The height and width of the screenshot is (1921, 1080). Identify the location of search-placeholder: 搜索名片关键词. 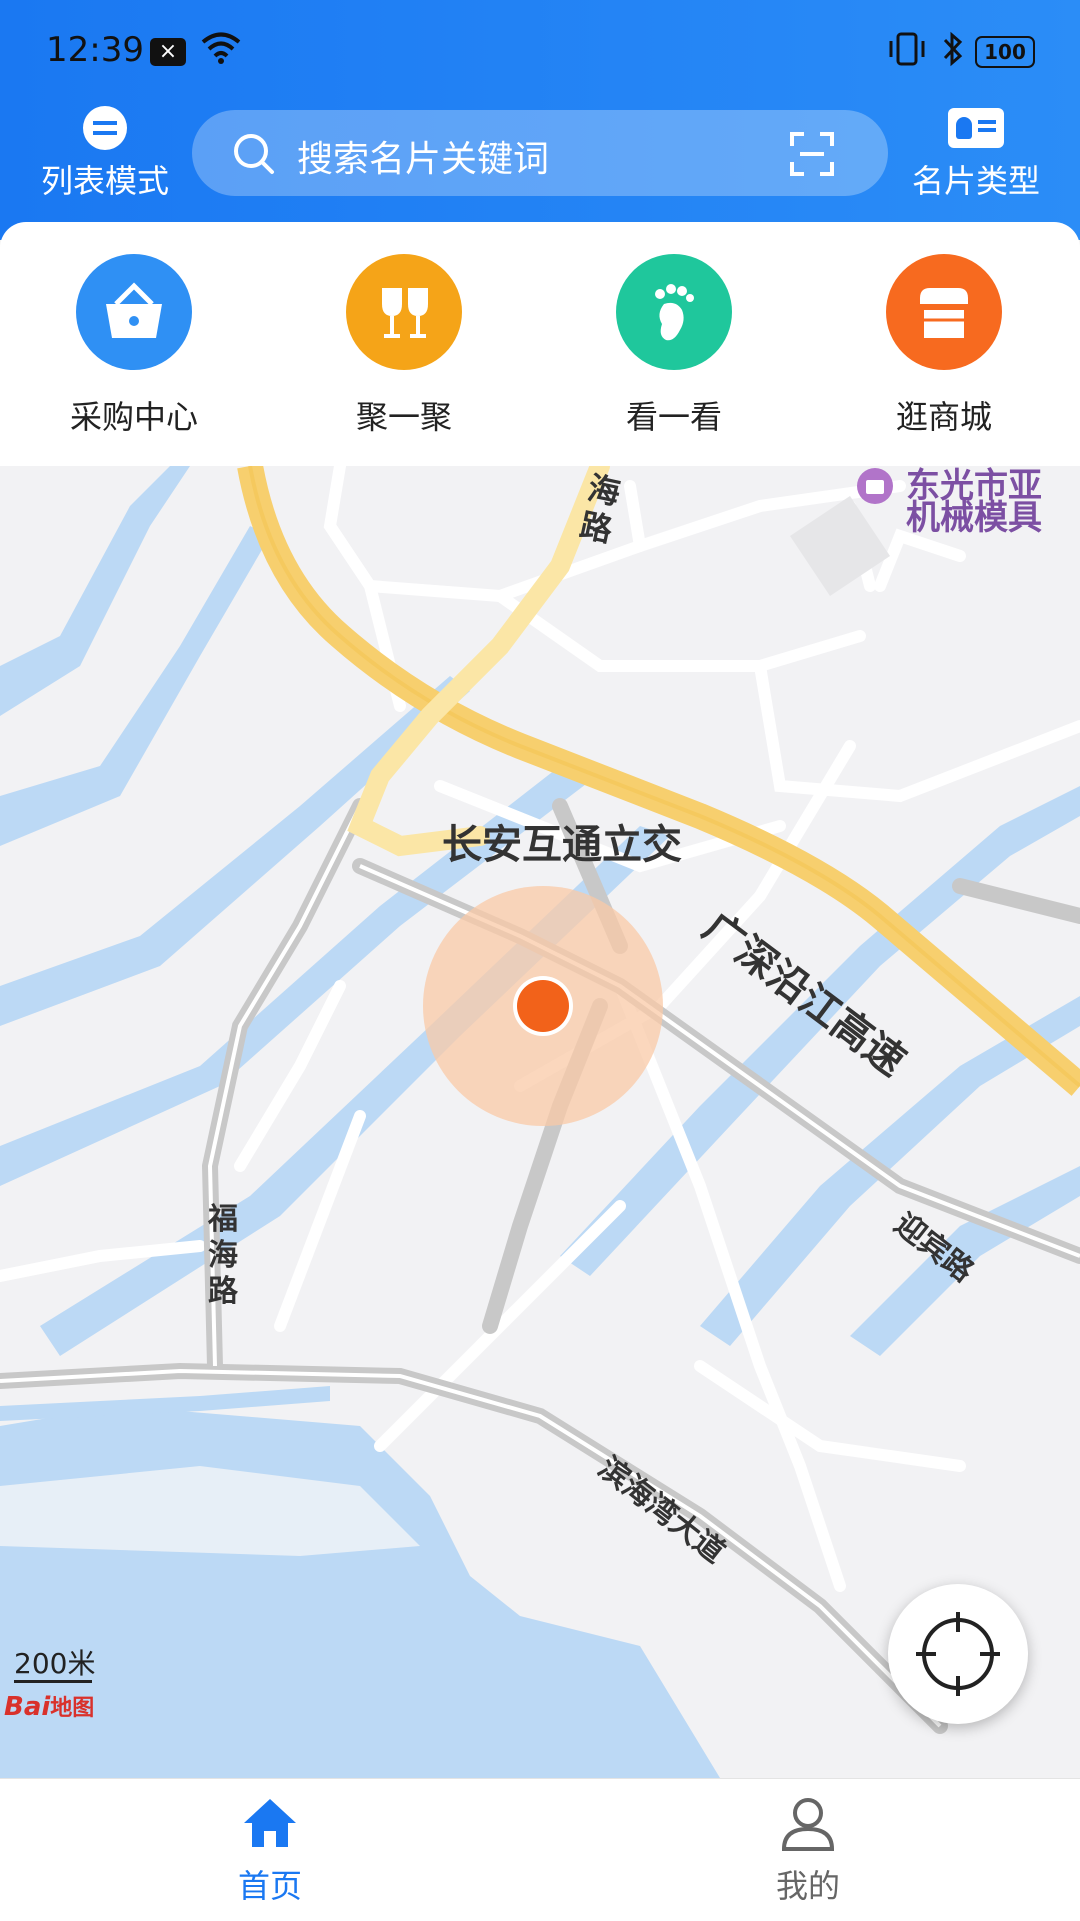
(423, 159).